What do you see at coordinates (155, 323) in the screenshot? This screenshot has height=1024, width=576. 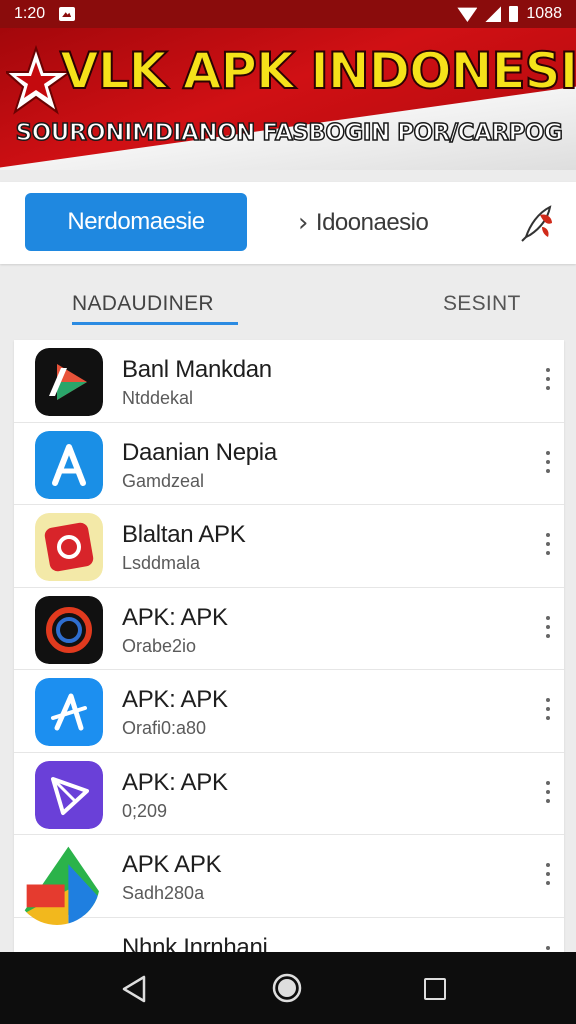 I see `active-tab-indicator` at bounding box center [155, 323].